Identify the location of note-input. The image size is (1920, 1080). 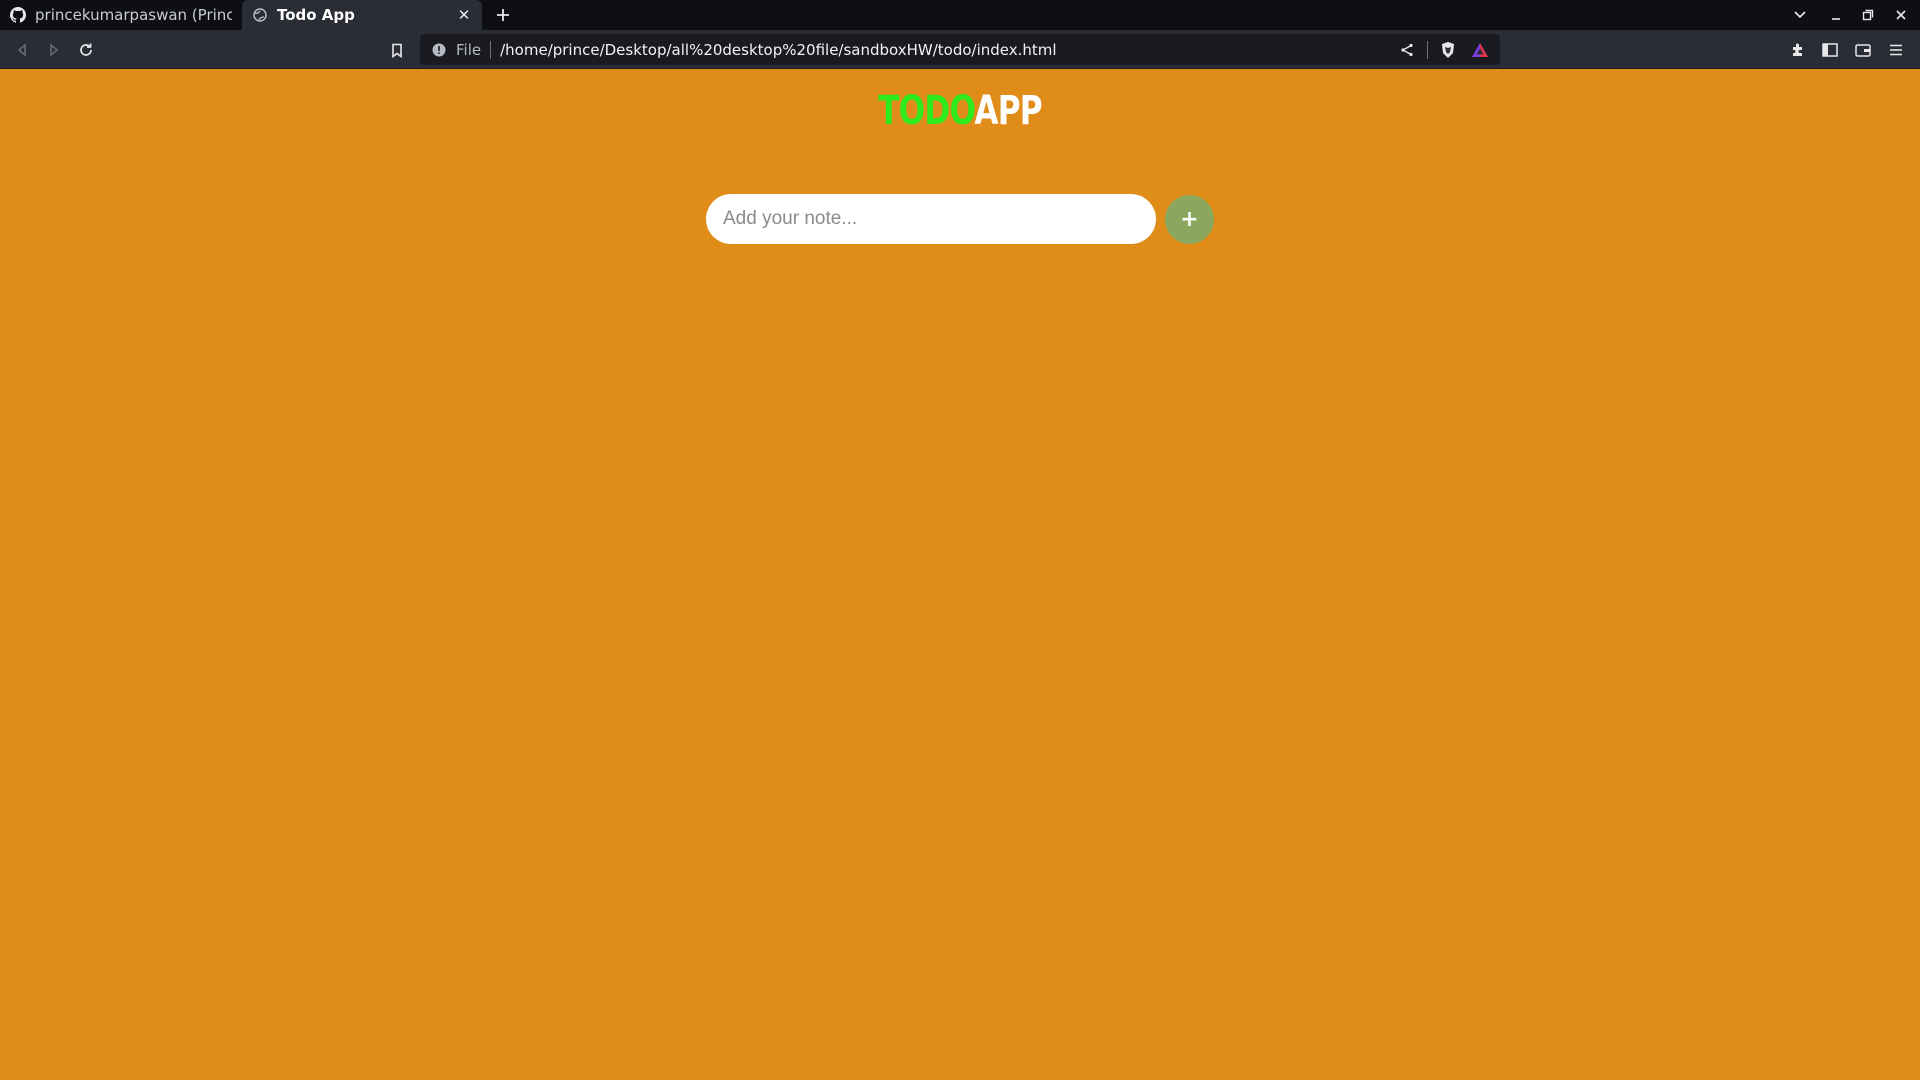
(931, 219).